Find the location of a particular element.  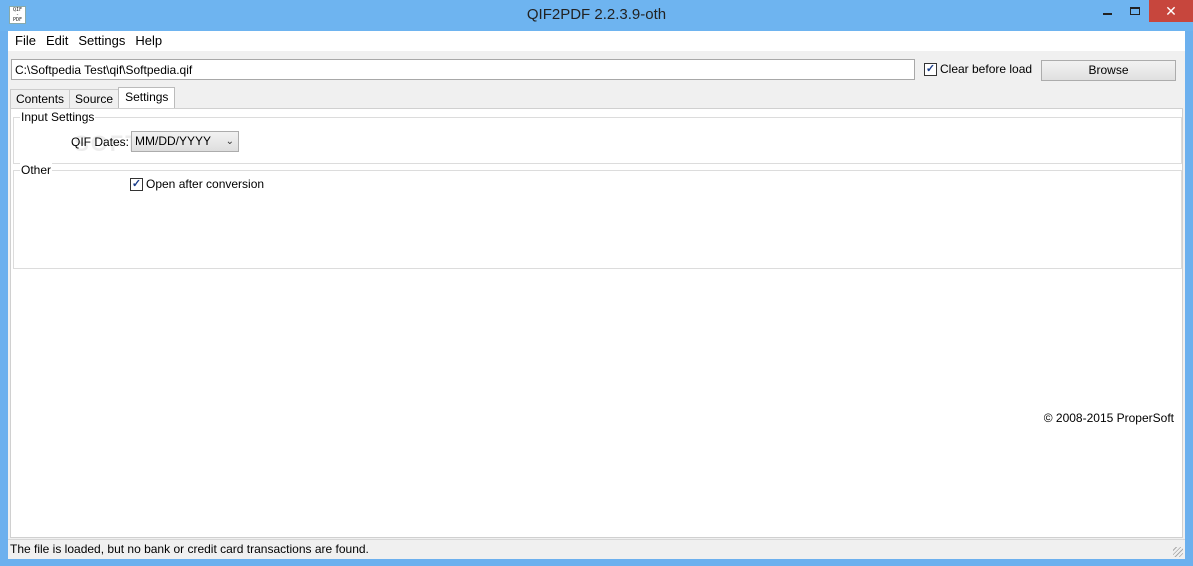

close-icon: ✕ is located at coordinates (1171, 10).